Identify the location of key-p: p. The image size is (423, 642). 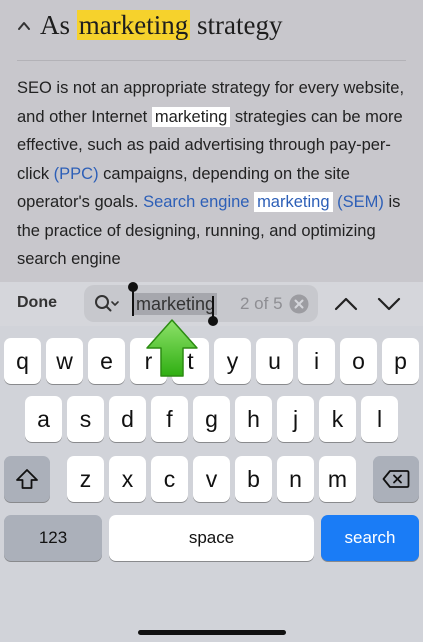
(400, 361).